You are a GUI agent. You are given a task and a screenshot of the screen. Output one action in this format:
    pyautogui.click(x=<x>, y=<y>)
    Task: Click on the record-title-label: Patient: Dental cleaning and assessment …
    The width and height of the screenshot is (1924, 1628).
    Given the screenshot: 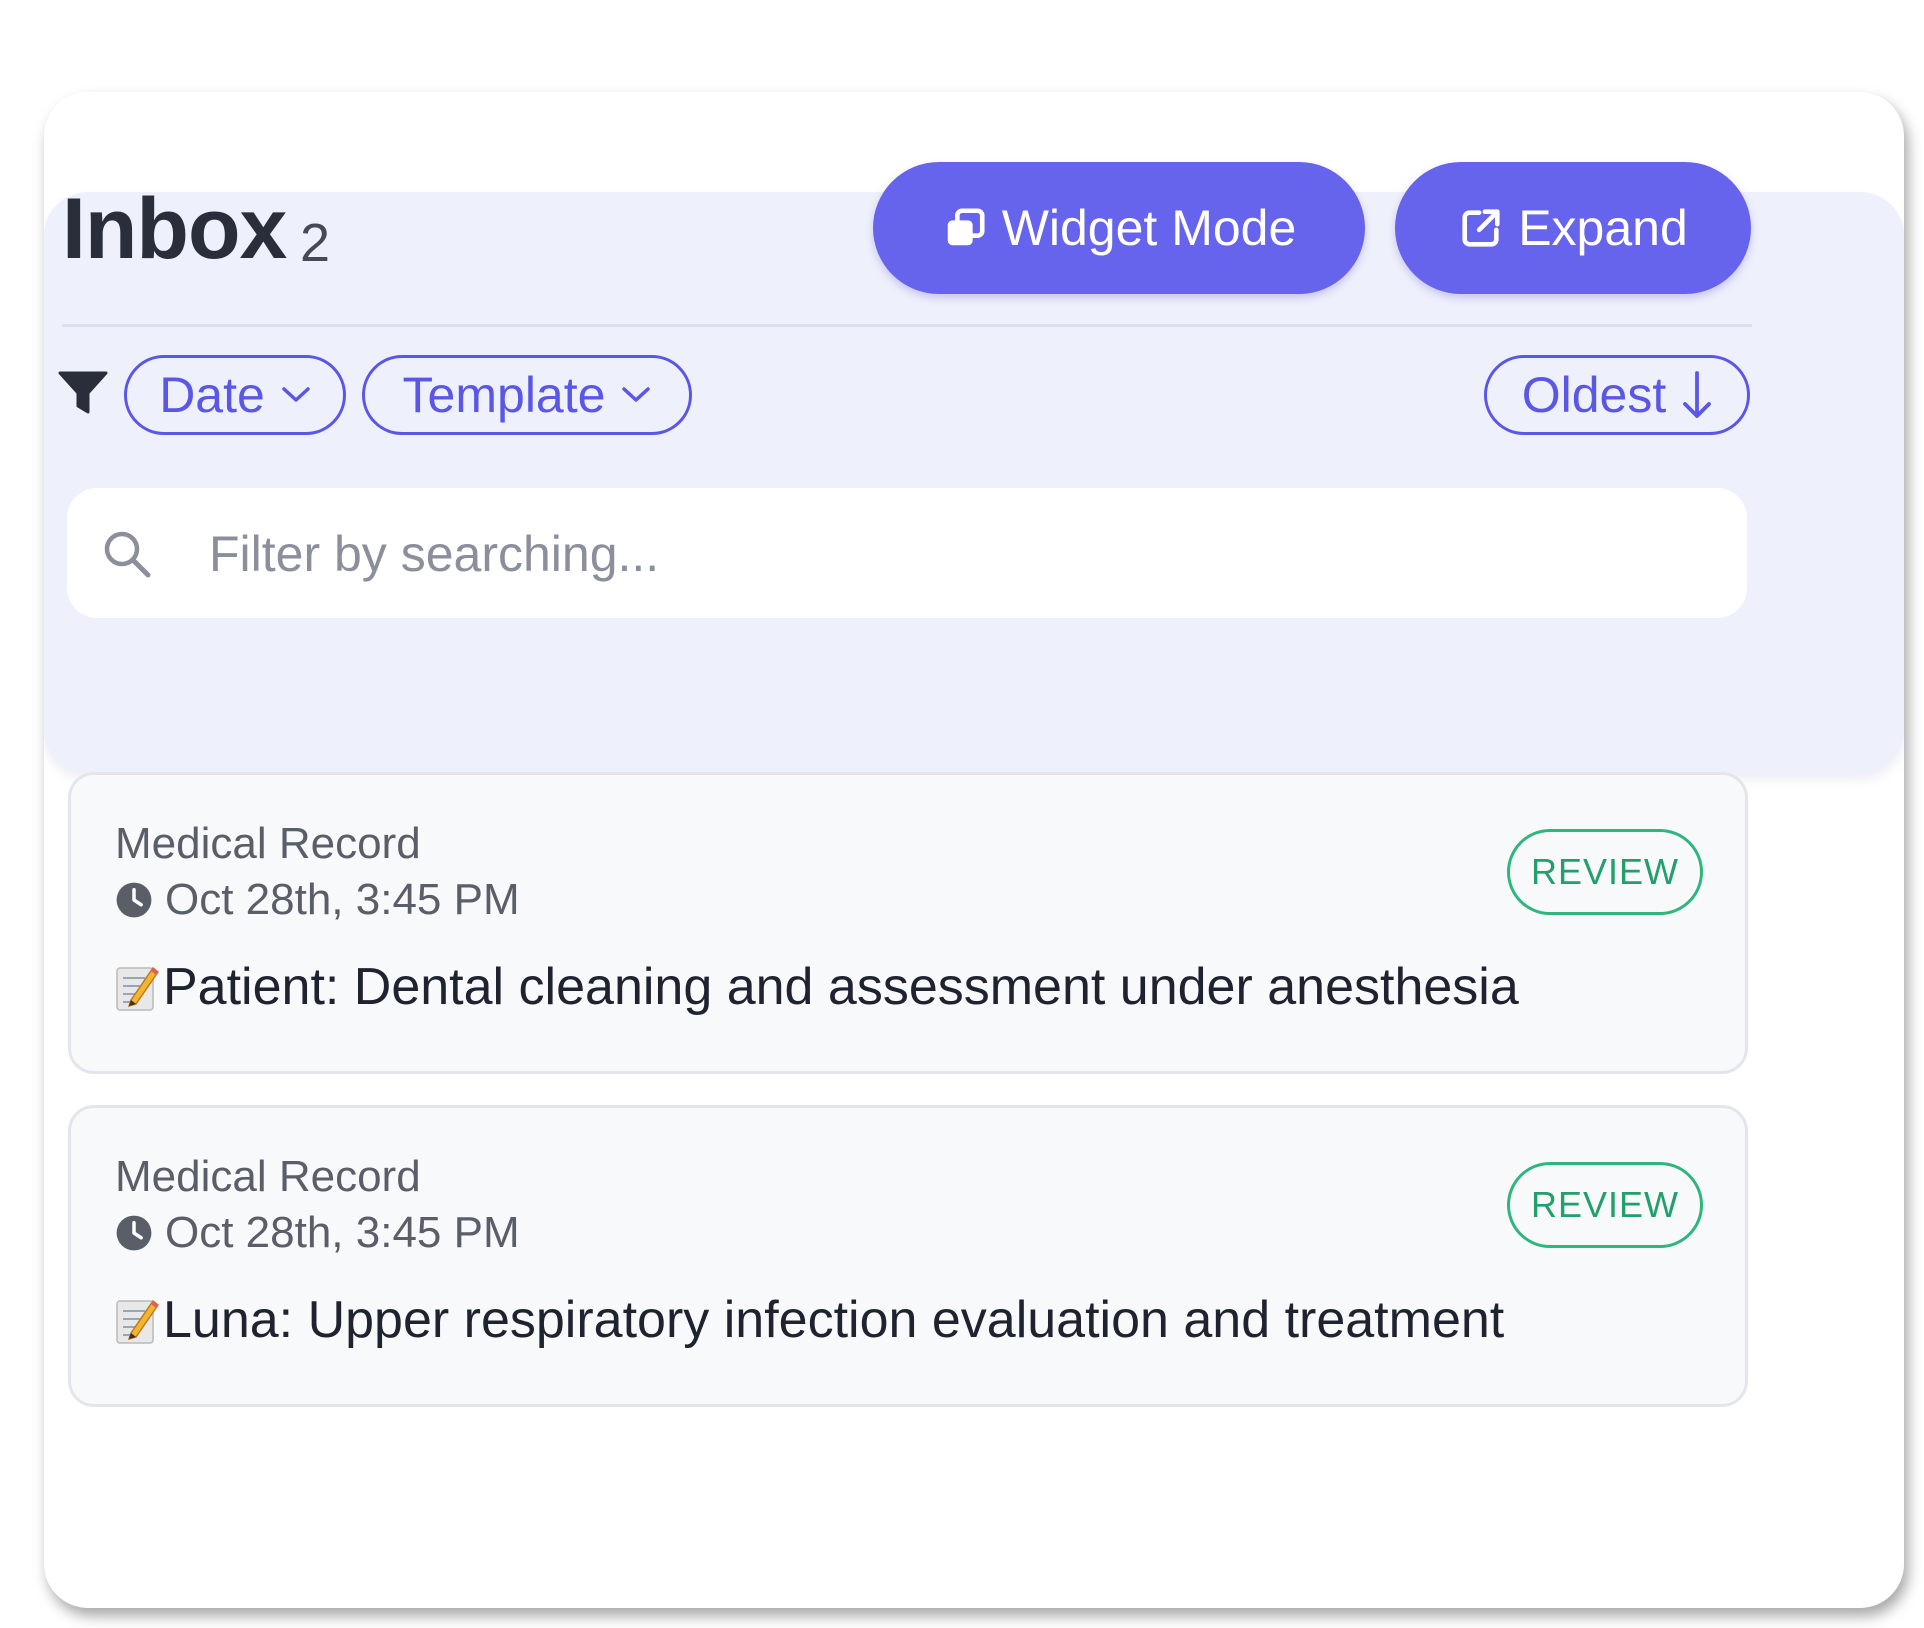 What is the action you would take?
    pyautogui.click(x=841, y=987)
    